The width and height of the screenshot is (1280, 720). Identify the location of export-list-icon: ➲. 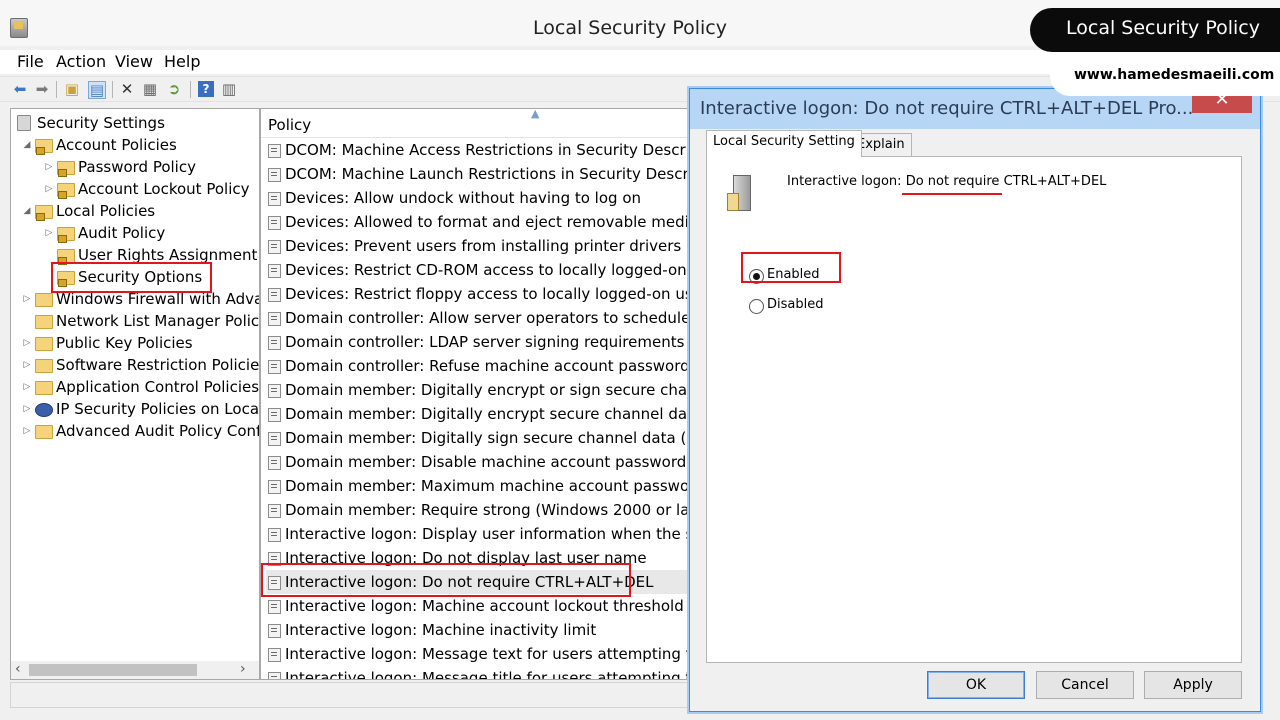
(174, 89).